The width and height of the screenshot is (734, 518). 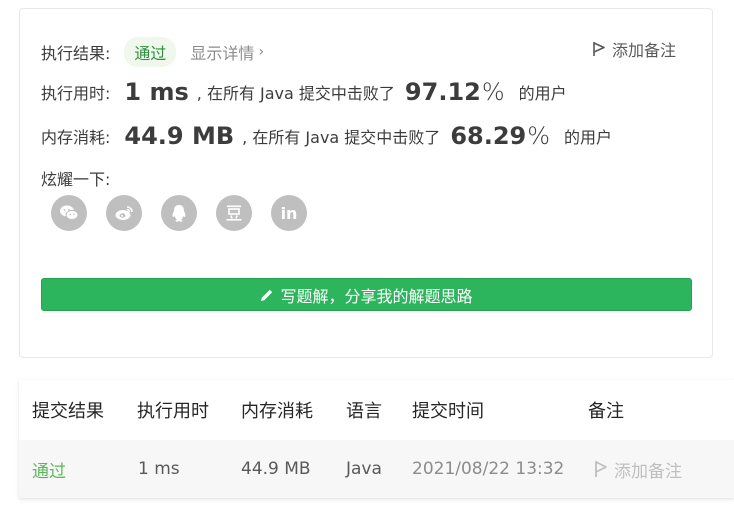 I want to click on result-status-badge: 通过, so click(x=150, y=52).